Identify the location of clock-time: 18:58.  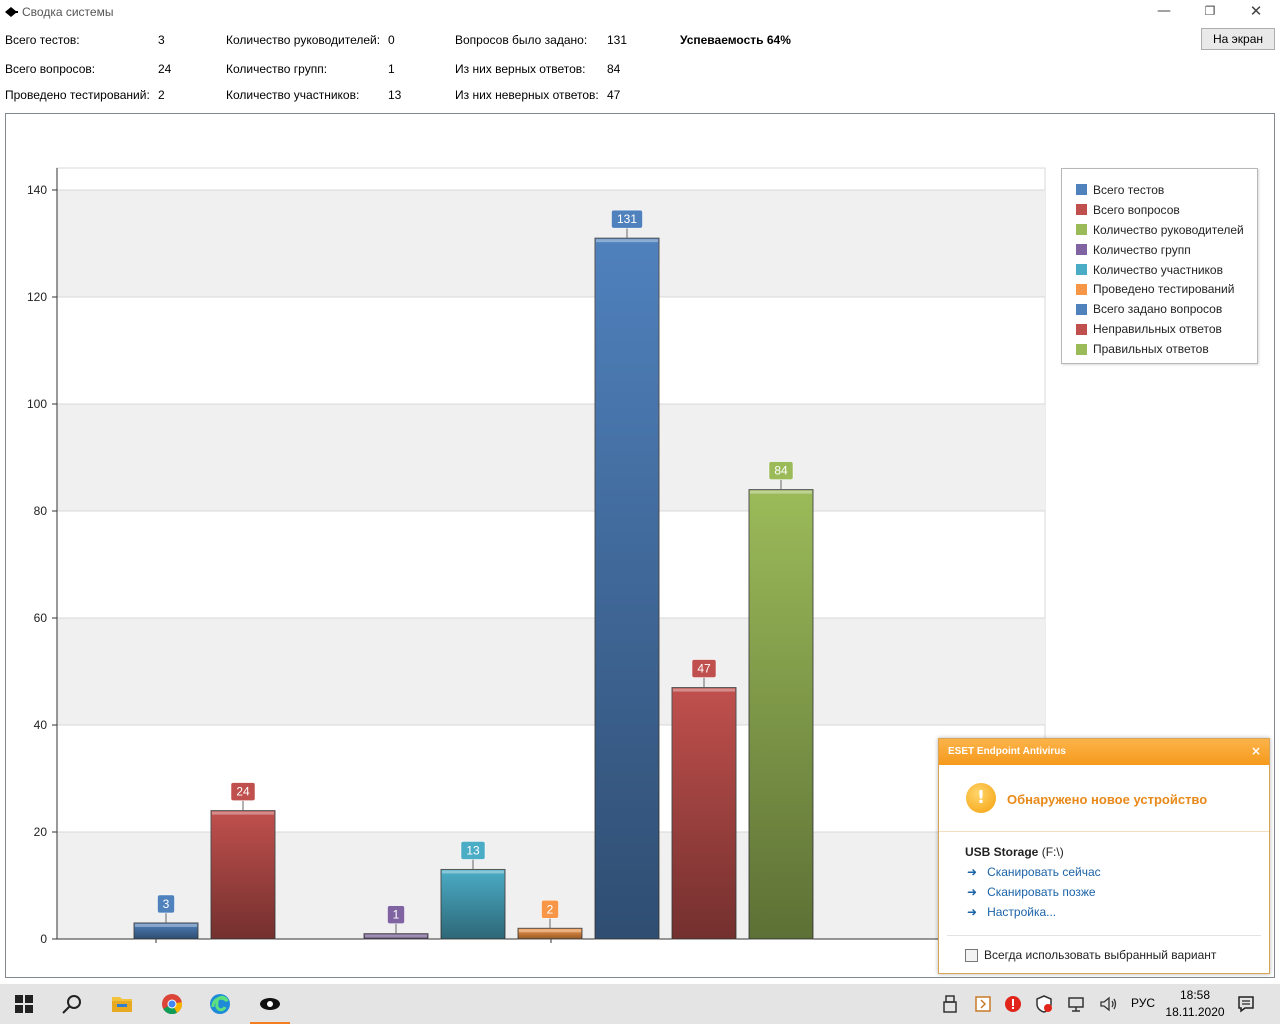
(1195, 995).